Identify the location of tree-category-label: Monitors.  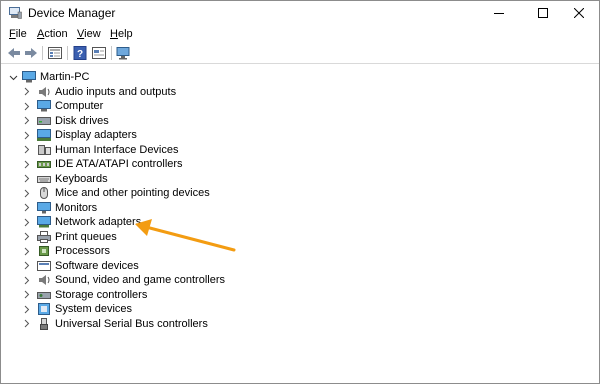
(76, 207).